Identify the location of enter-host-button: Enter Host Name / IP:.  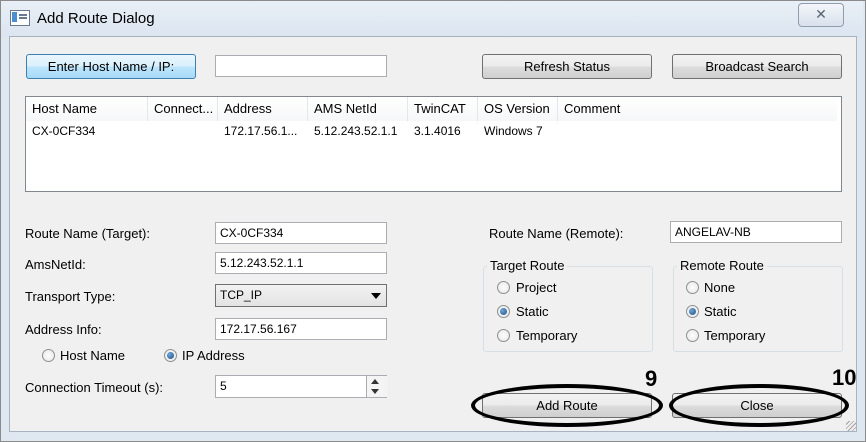
(111, 66).